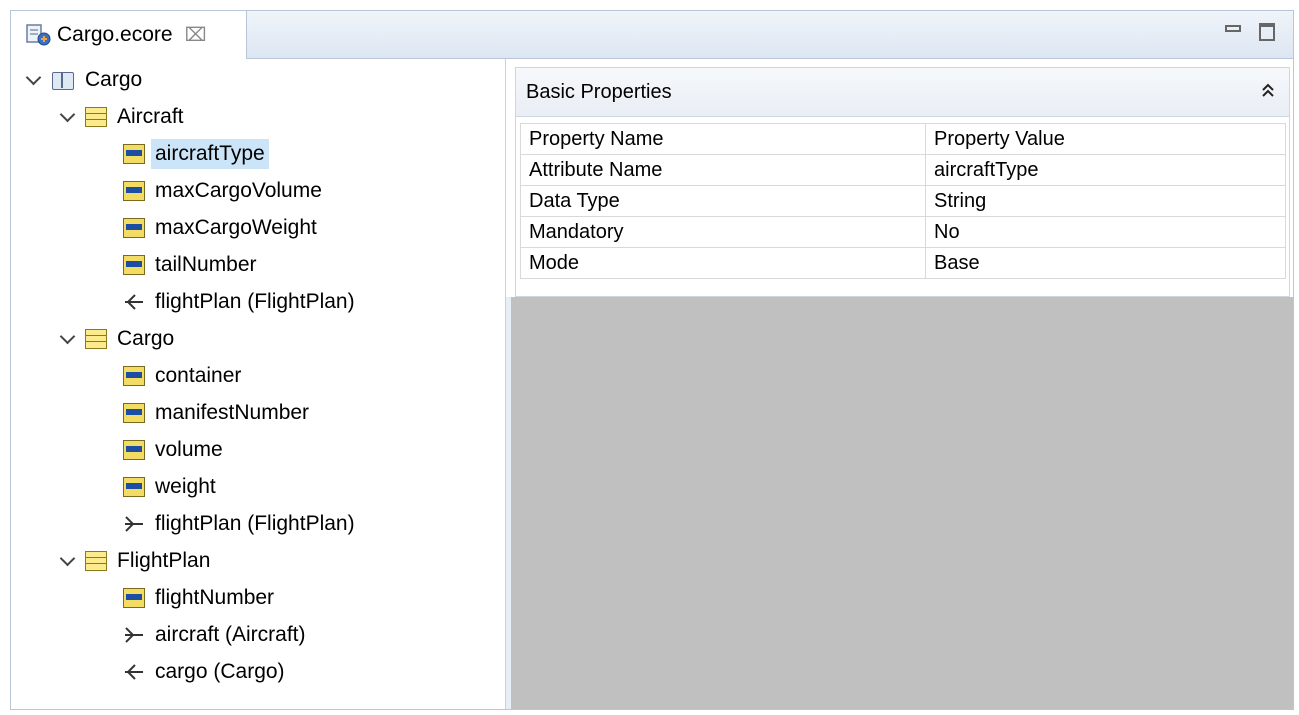 The height and width of the screenshot is (715, 1299). I want to click on table-row: Mode Base, so click(903, 263).